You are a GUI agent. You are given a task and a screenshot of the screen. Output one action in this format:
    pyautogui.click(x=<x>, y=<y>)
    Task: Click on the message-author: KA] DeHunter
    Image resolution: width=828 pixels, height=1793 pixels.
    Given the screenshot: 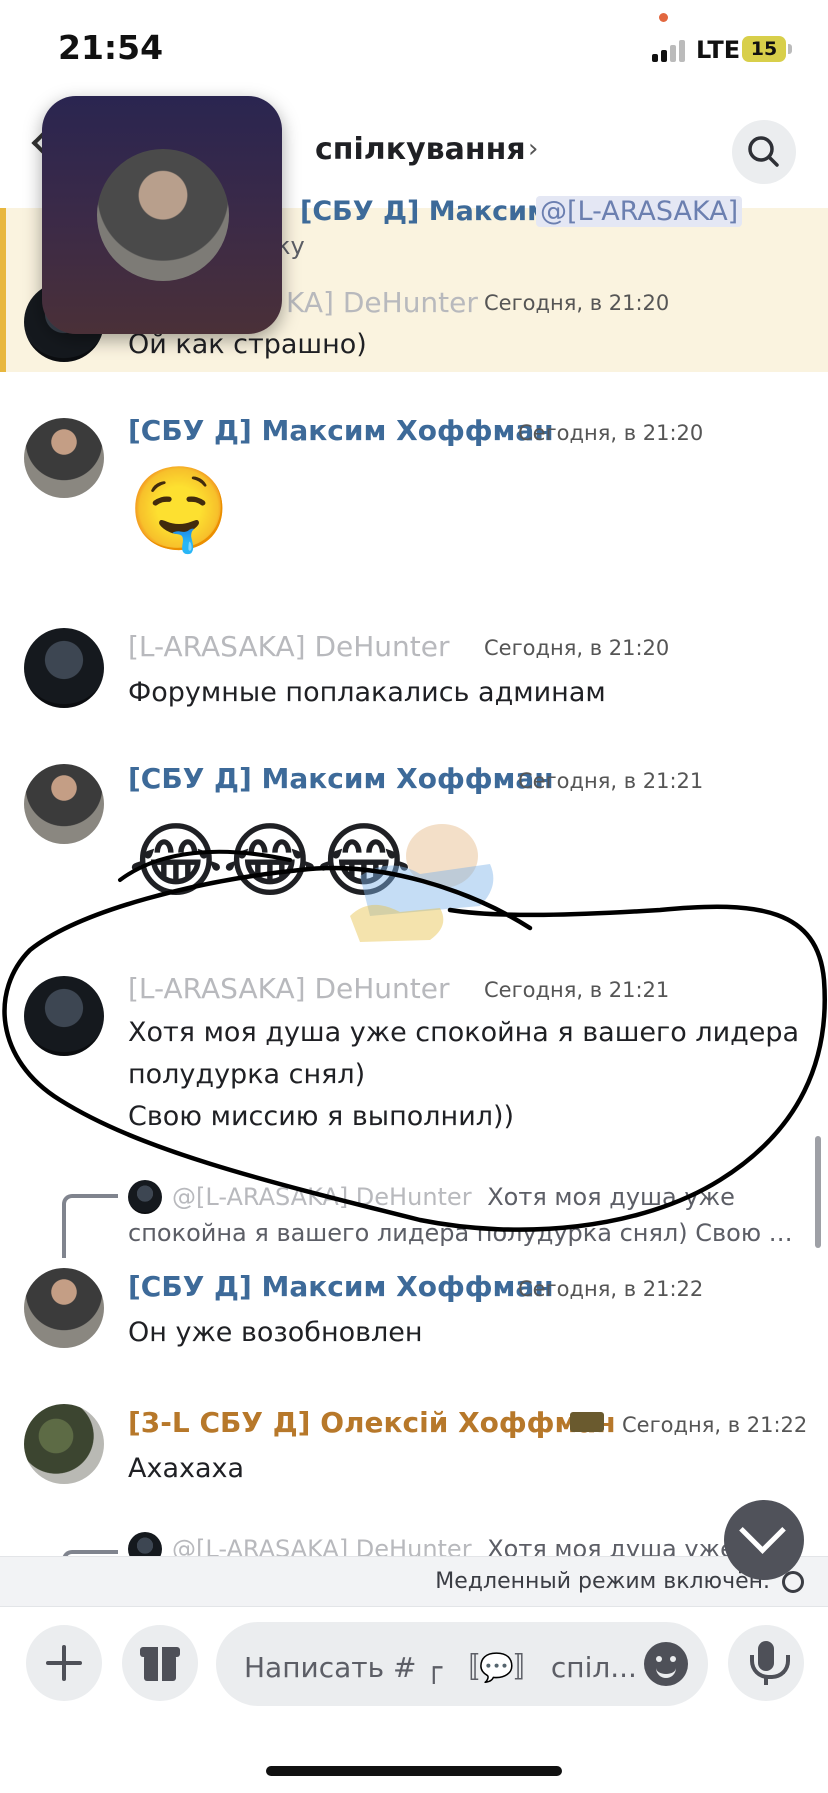 What is the action you would take?
    pyautogui.click(x=382, y=302)
    